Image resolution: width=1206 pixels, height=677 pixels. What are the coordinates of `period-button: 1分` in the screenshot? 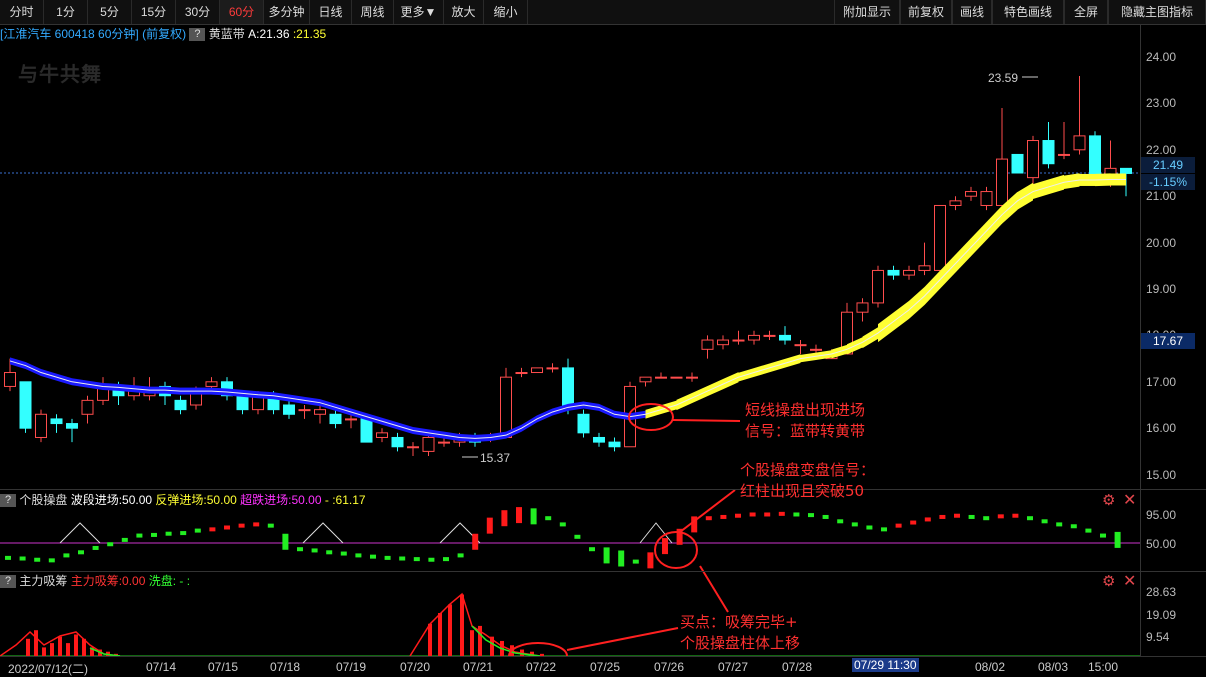 It's located at (66, 12).